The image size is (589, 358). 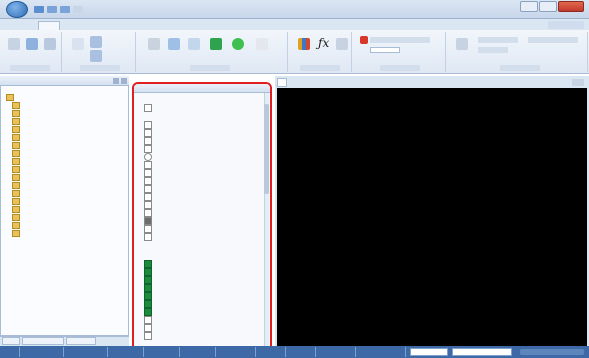 I want to click on tool-select, so click(x=149, y=108).